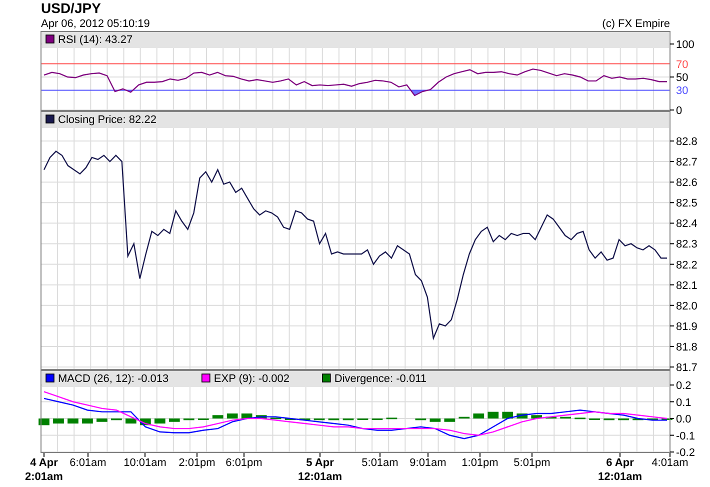 This screenshot has width=710, height=487. Describe the element at coordinates (636, 24) in the screenshot. I see `credit-text: (c) FX Empire` at that location.